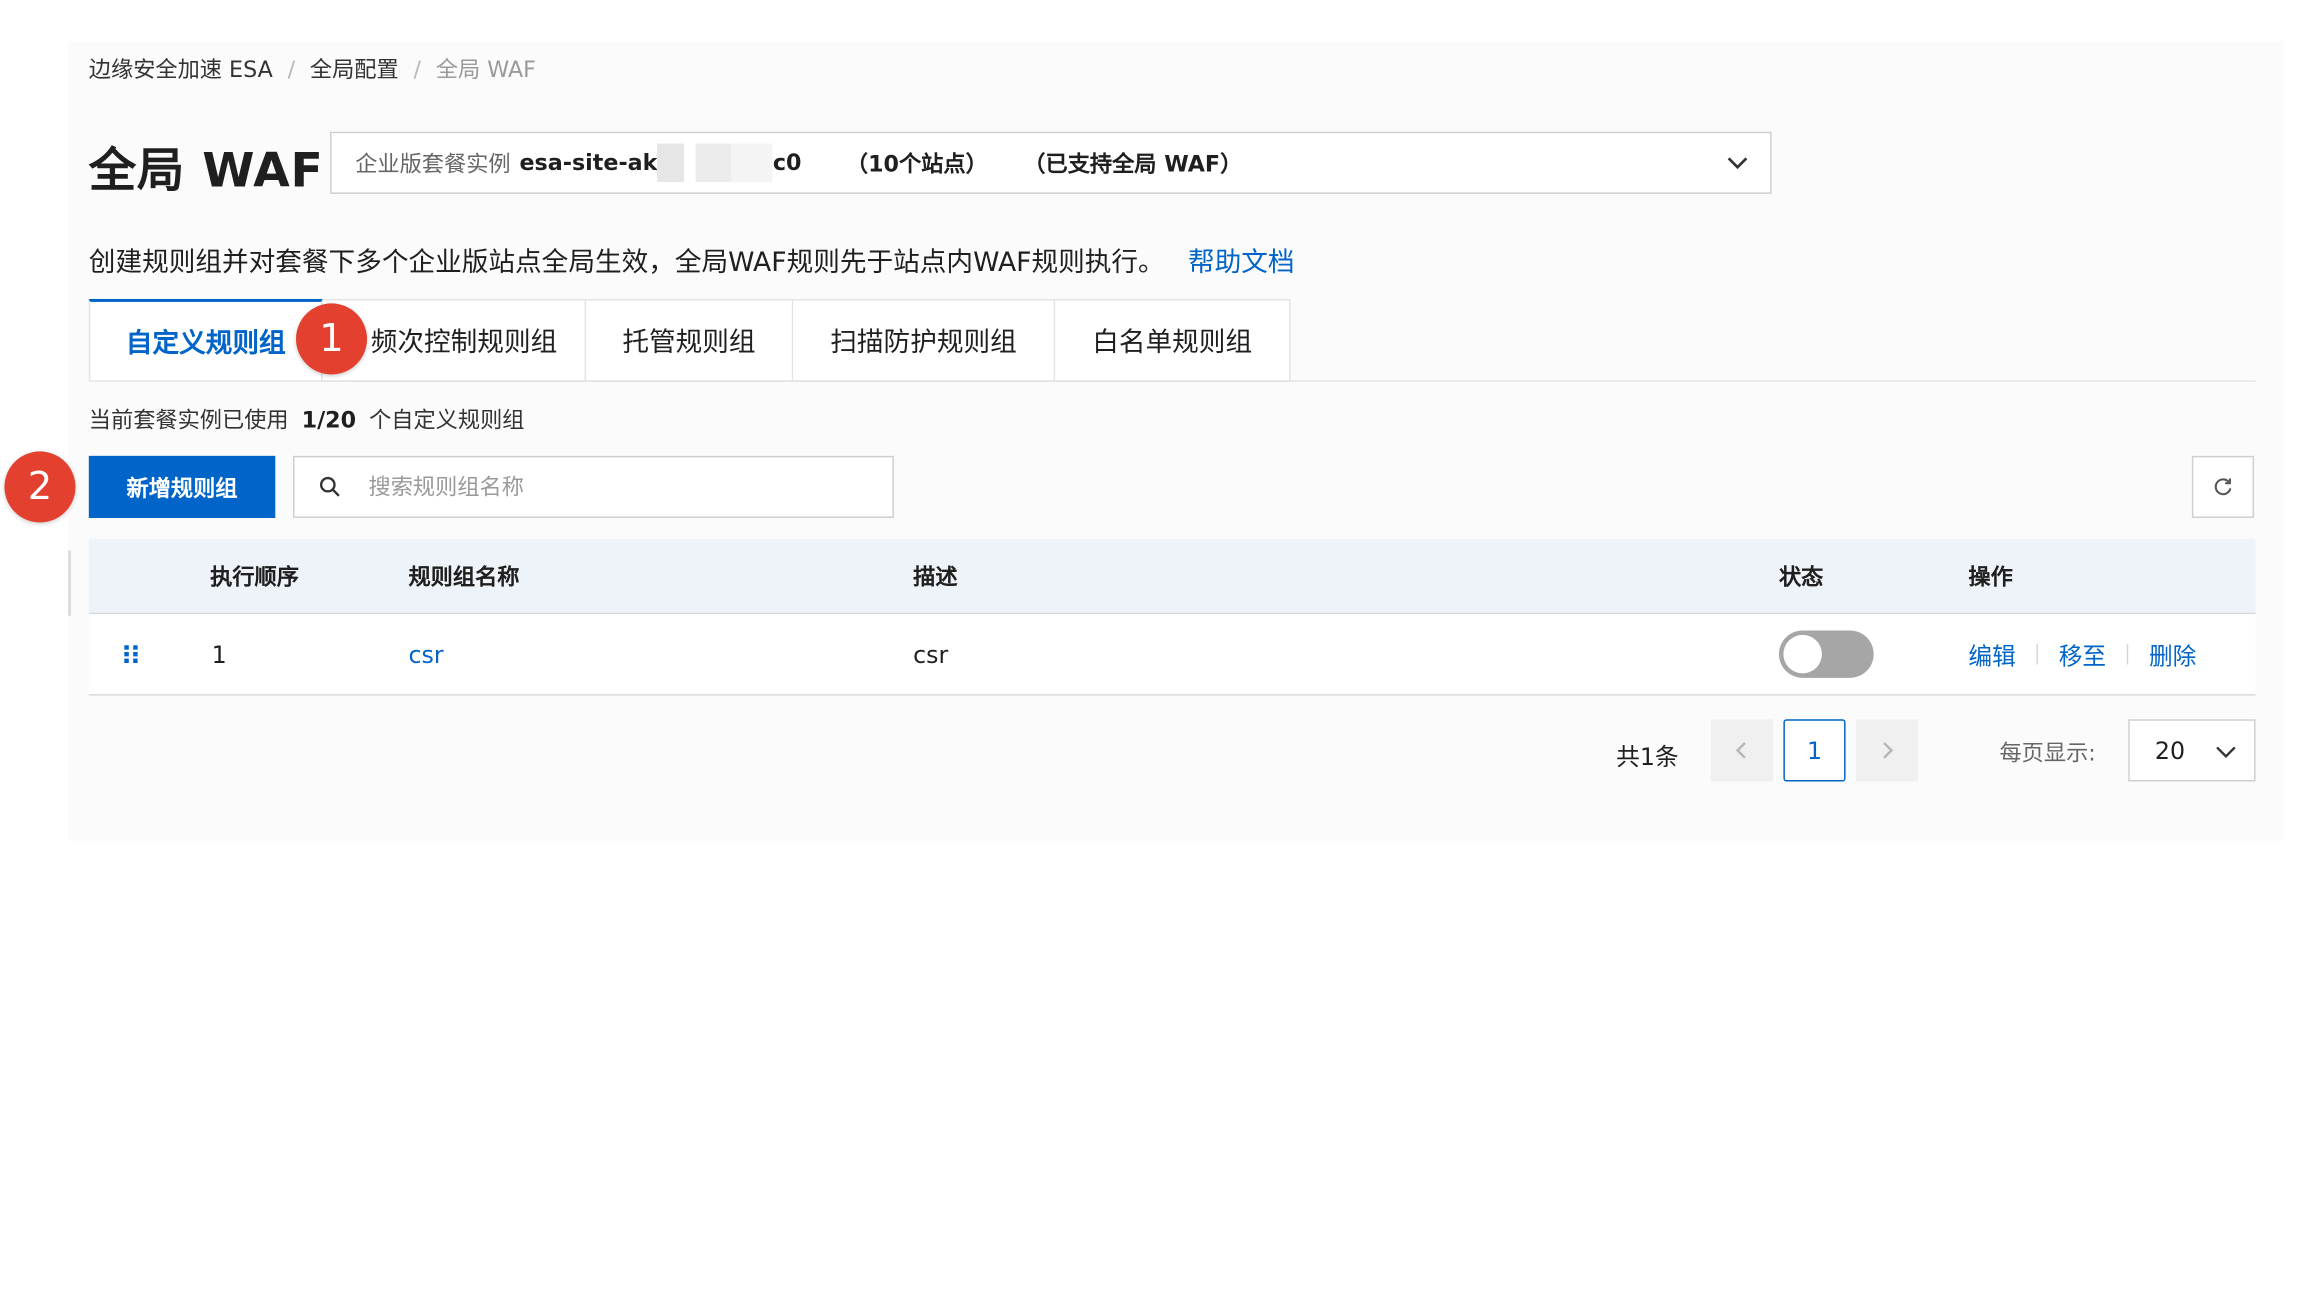 The height and width of the screenshot is (1299, 2314). Describe the element at coordinates (1172, 343) in the screenshot. I see `tab-label: 白名单规则组` at that location.